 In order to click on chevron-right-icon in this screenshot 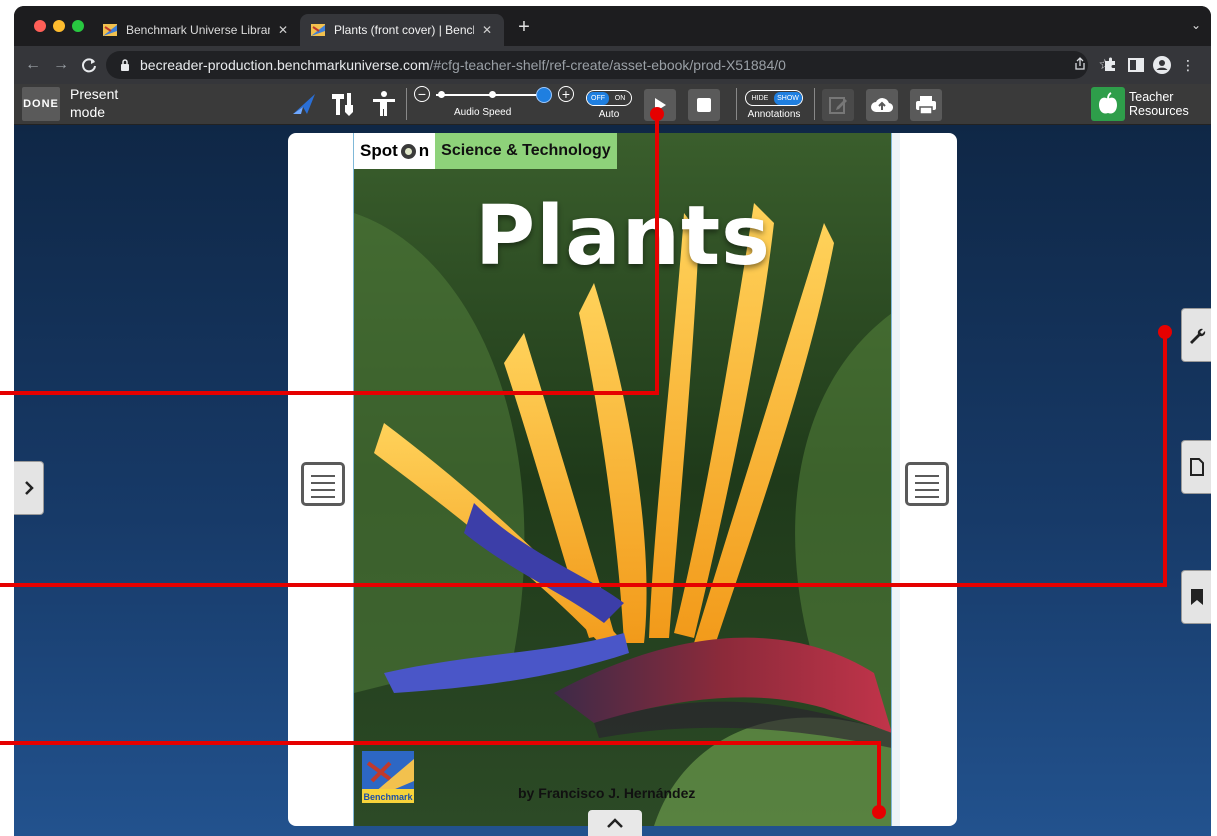, I will do `click(29, 488)`.